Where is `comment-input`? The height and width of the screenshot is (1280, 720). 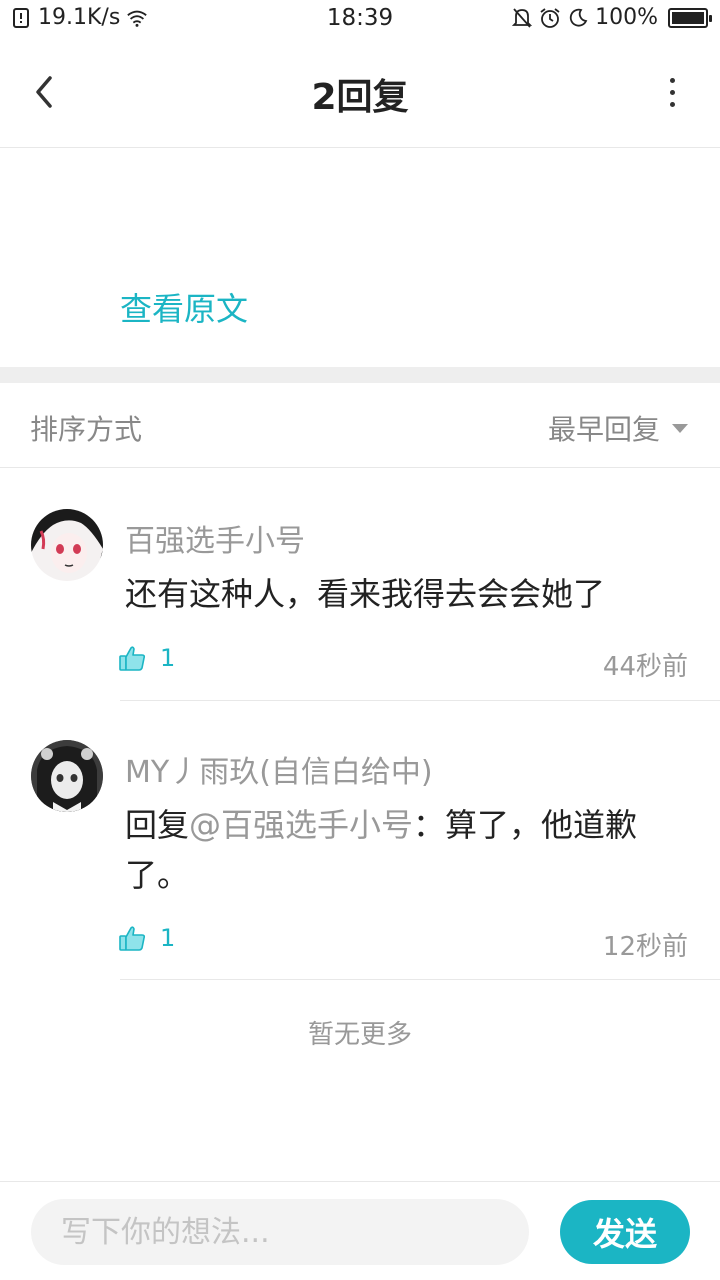 comment-input is located at coordinates (280, 1232).